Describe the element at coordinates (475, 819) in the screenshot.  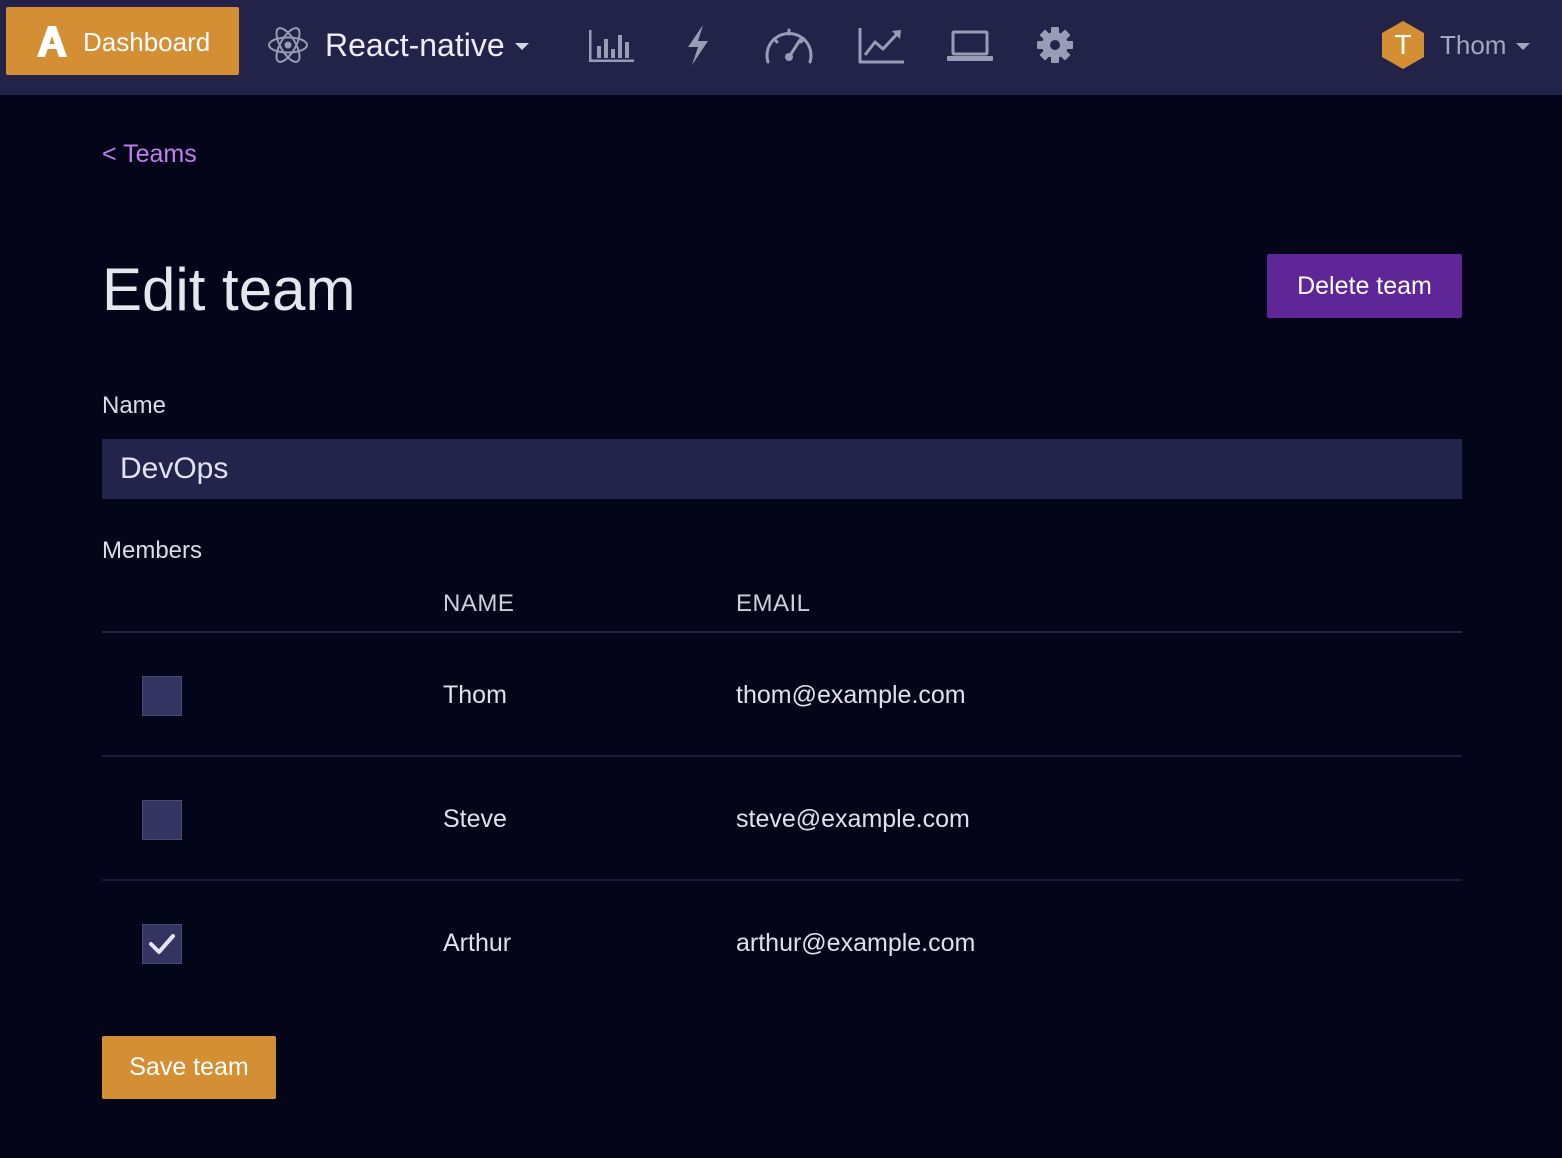
I see `member-name: Steve` at that location.